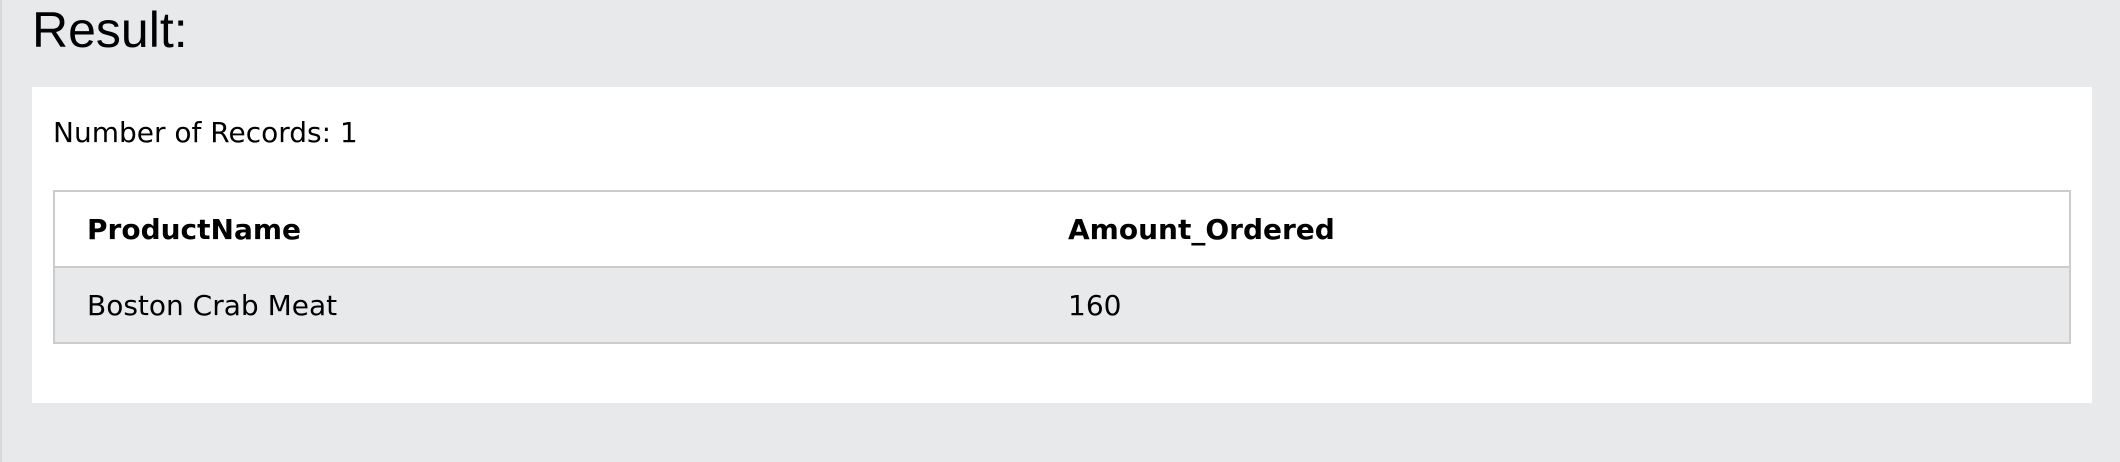 The width and height of the screenshot is (2120, 462). I want to click on records-count: Number of Records: 1, so click(205, 132).